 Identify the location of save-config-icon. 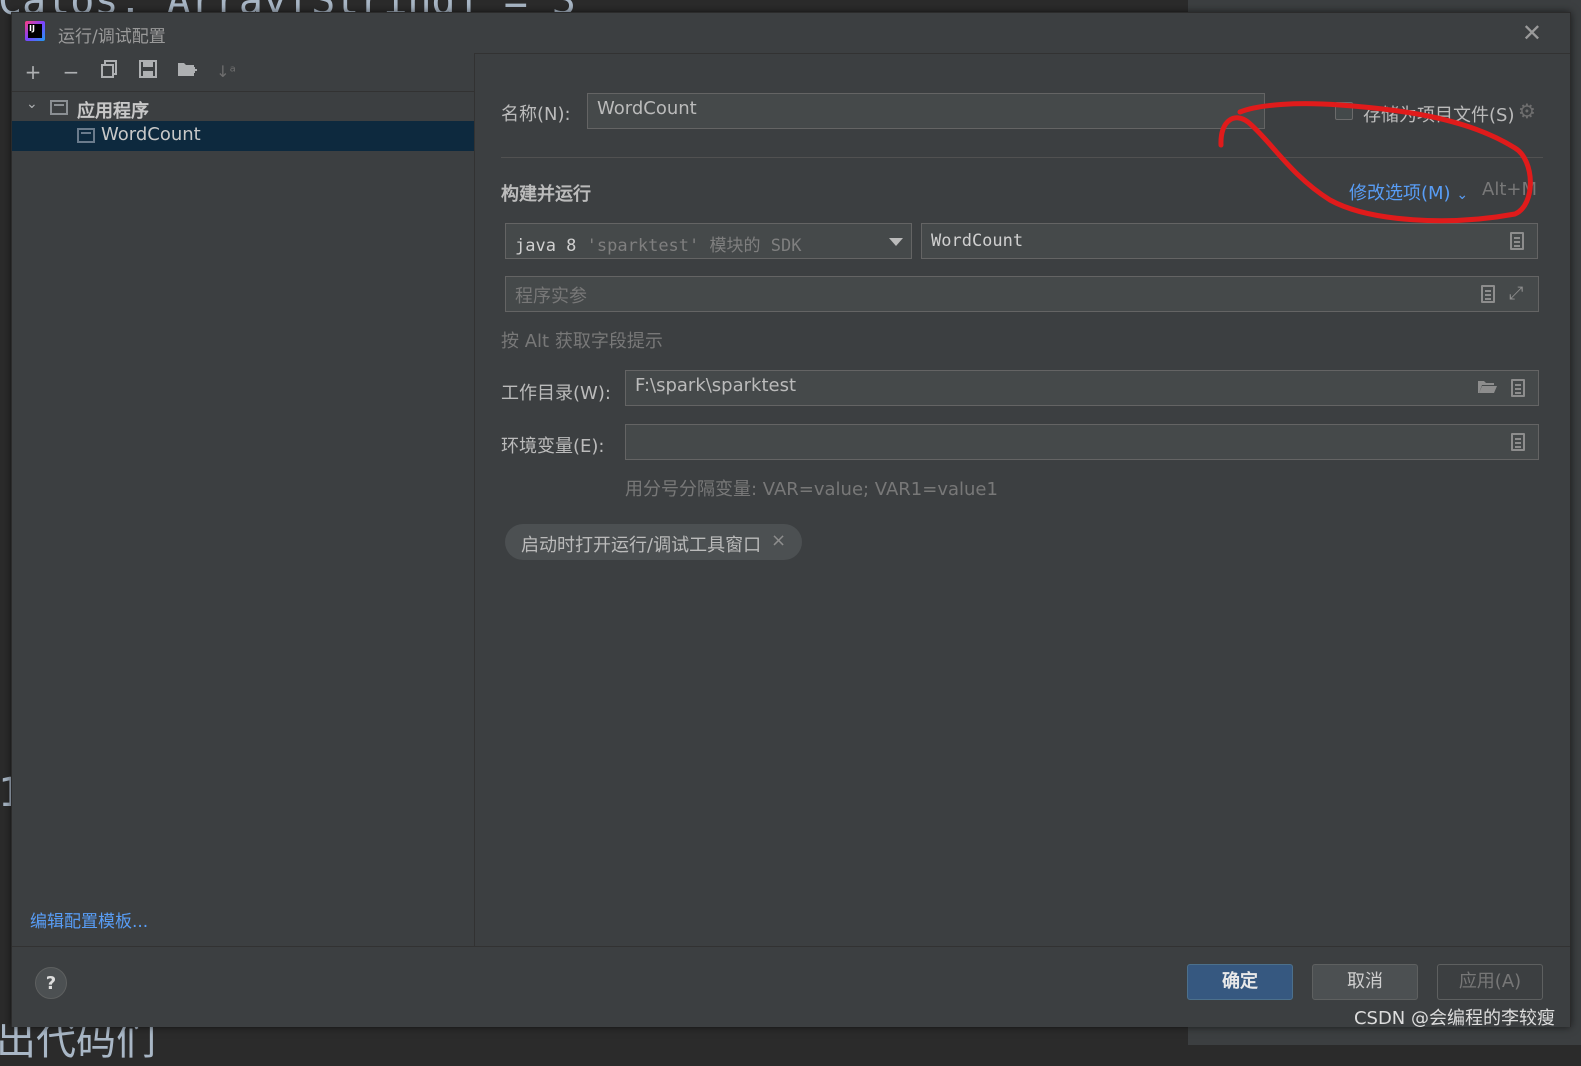
(148, 72).